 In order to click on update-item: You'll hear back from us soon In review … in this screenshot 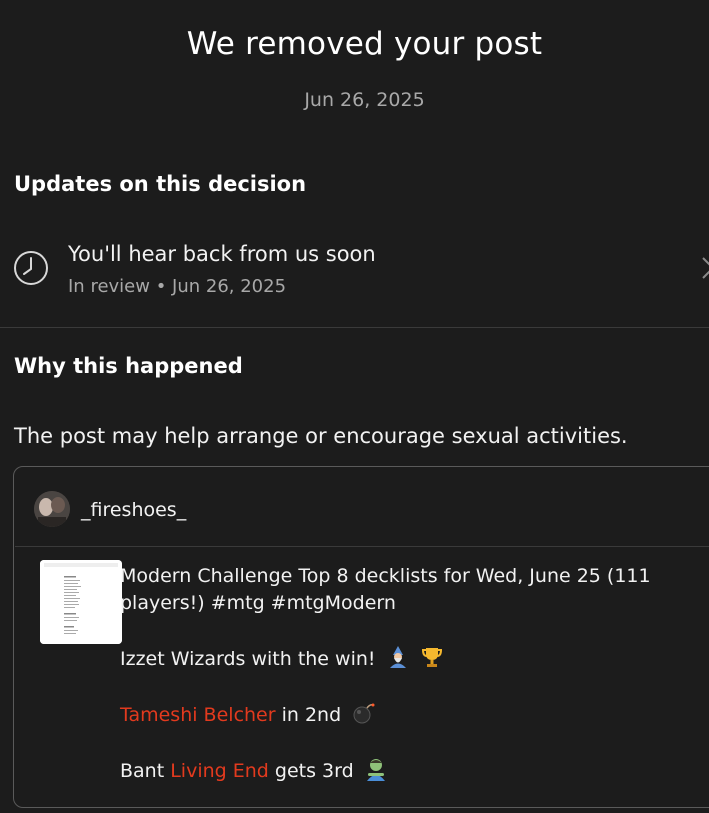, I will do `click(354, 272)`.